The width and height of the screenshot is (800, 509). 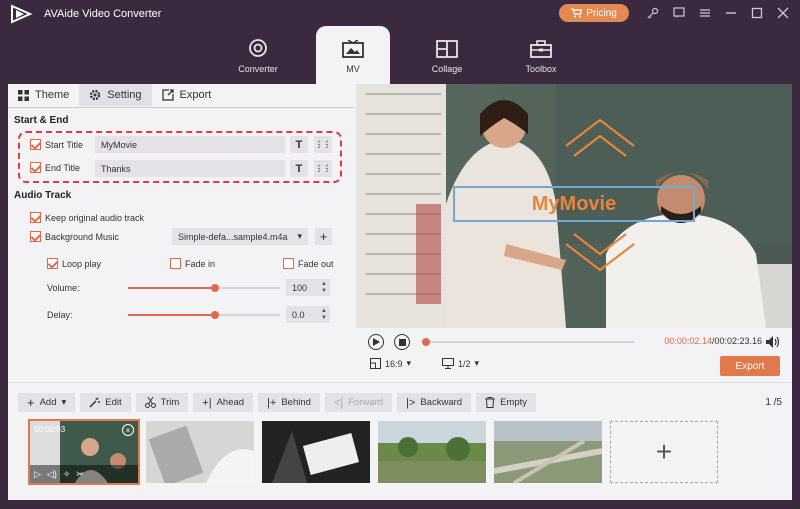 What do you see at coordinates (705, 13) in the screenshot?
I see `menu-icon` at bounding box center [705, 13].